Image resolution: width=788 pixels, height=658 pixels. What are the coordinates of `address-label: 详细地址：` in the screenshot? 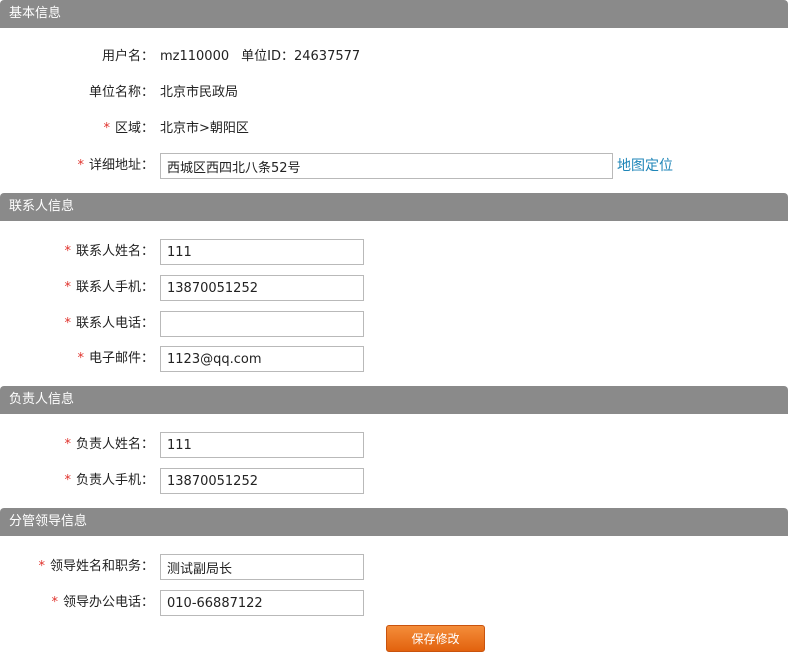 It's located at (121, 165).